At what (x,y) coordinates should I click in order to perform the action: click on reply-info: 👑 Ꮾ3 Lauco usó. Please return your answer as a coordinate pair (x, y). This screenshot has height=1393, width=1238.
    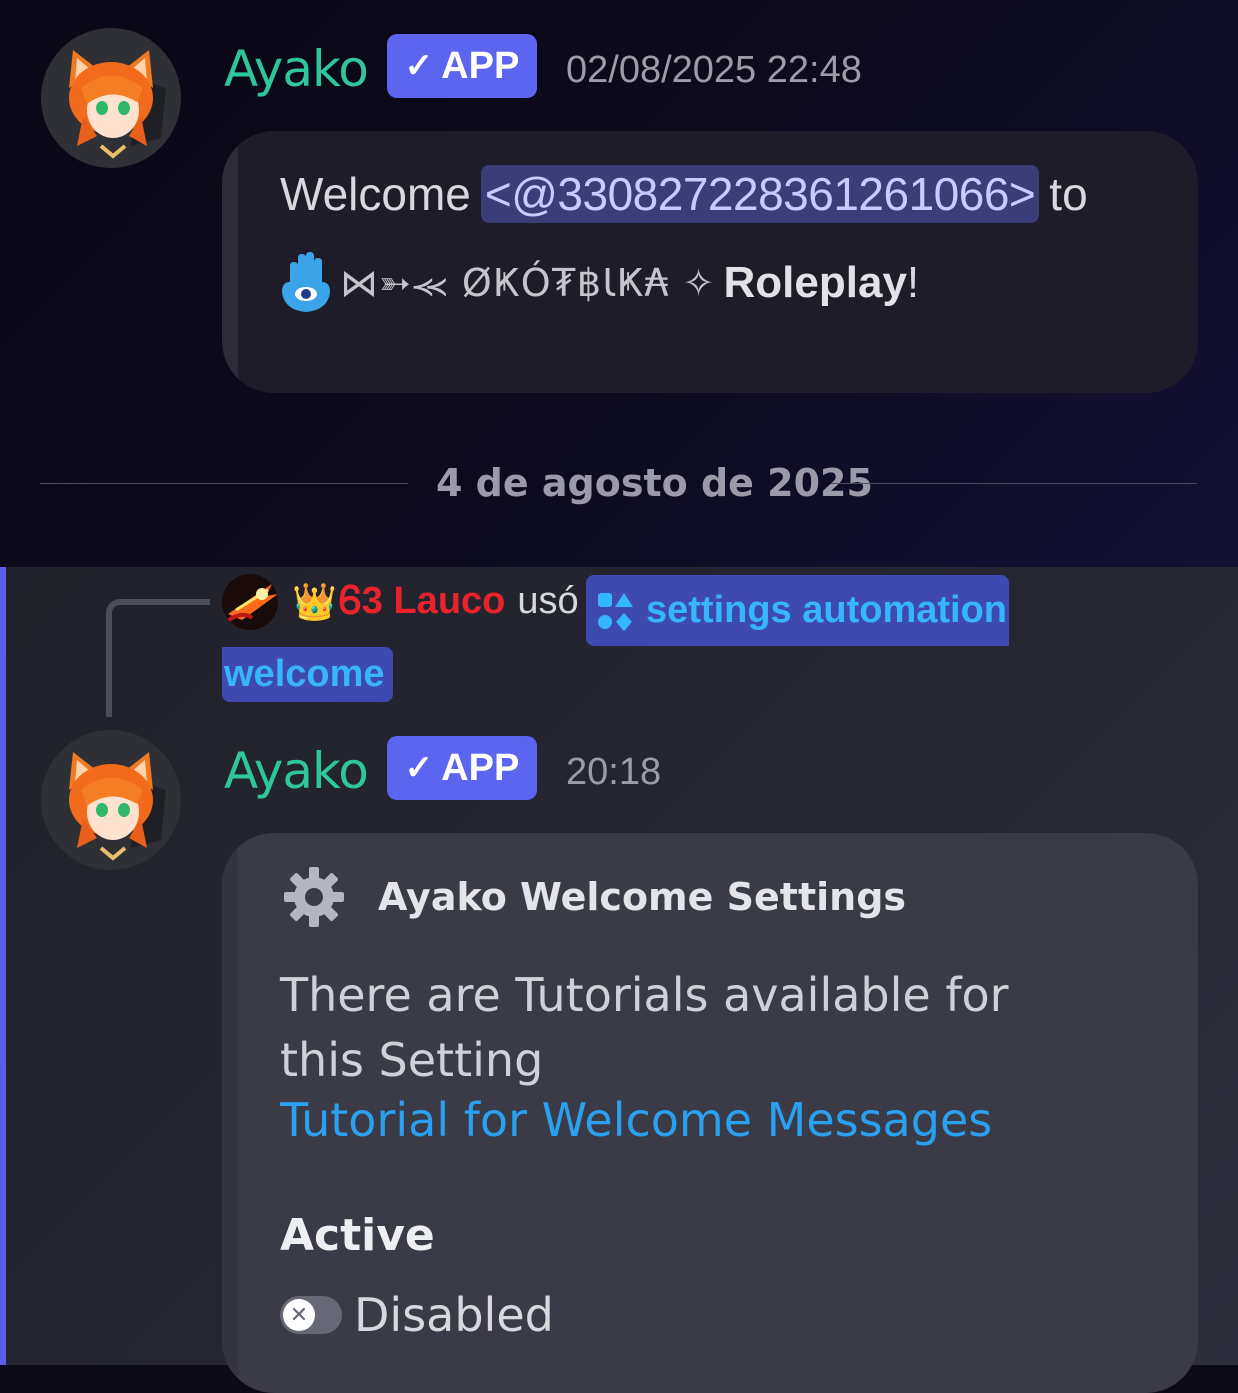
    Looking at the image, I should click on (435, 601).